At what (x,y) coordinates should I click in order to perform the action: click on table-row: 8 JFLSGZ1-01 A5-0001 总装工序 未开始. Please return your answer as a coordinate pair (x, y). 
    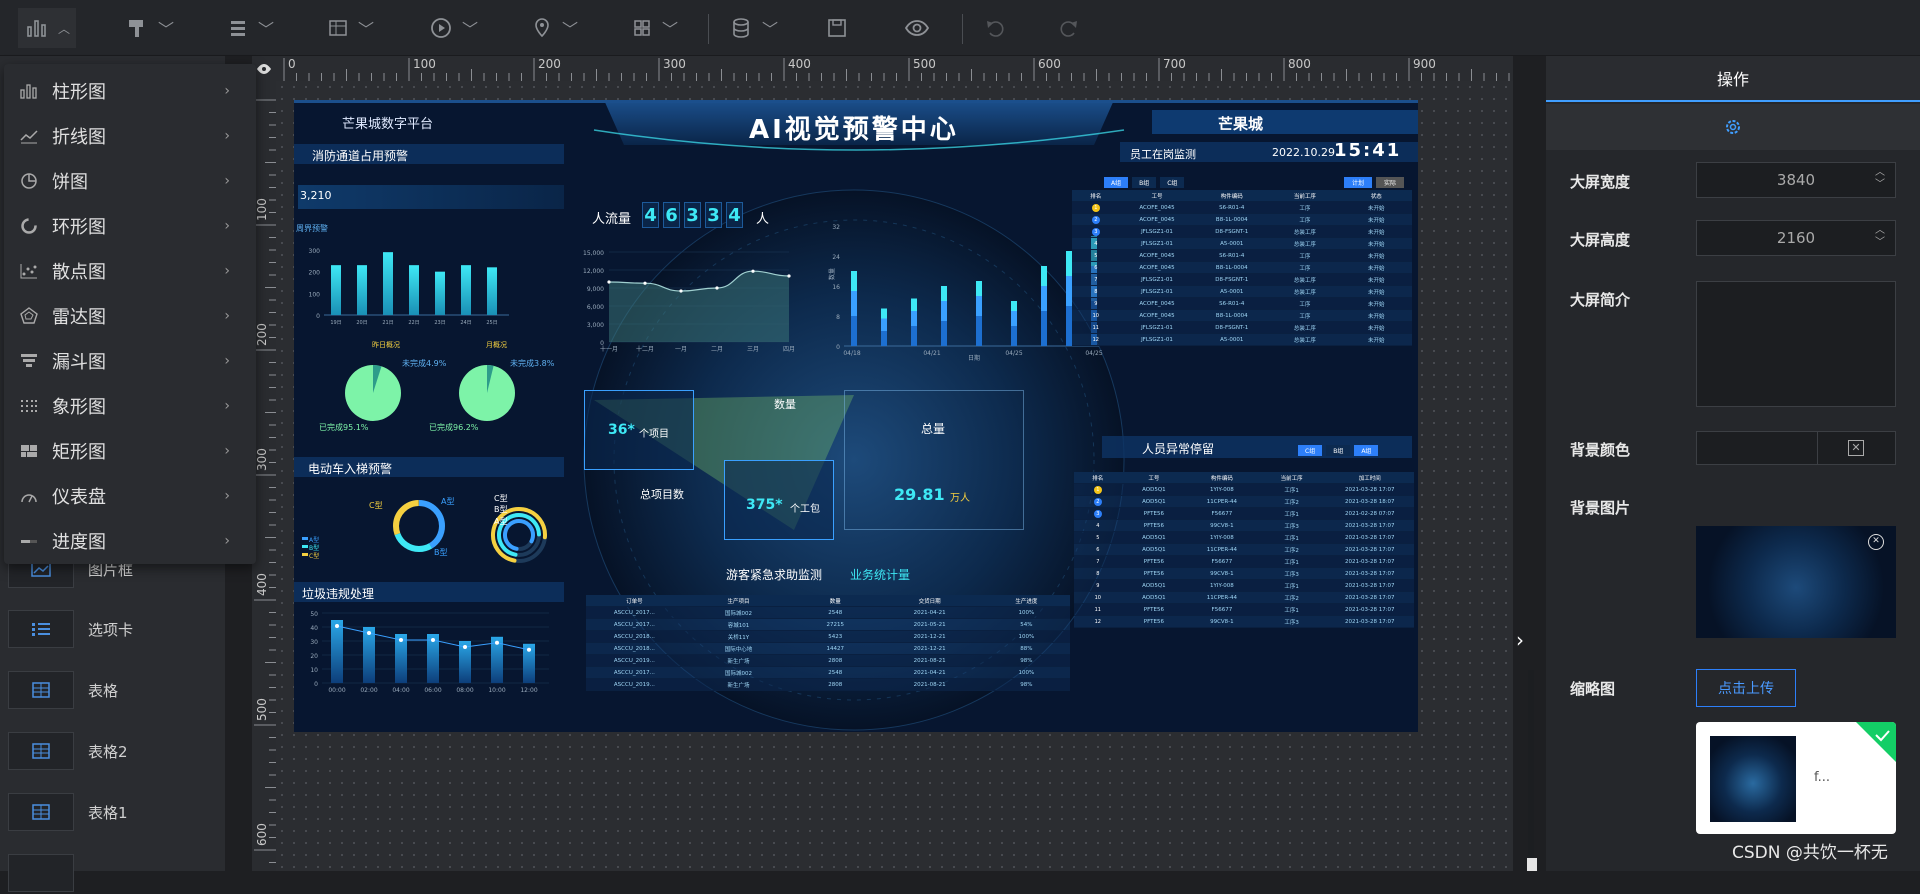
    Looking at the image, I should click on (1242, 292).